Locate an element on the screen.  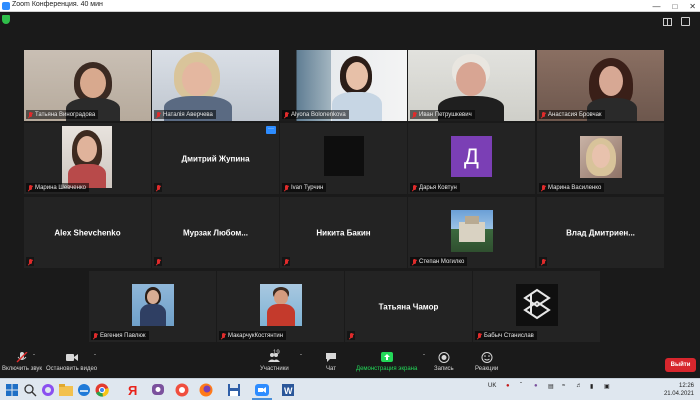
windows-icon is located at coordinates (12, 390).